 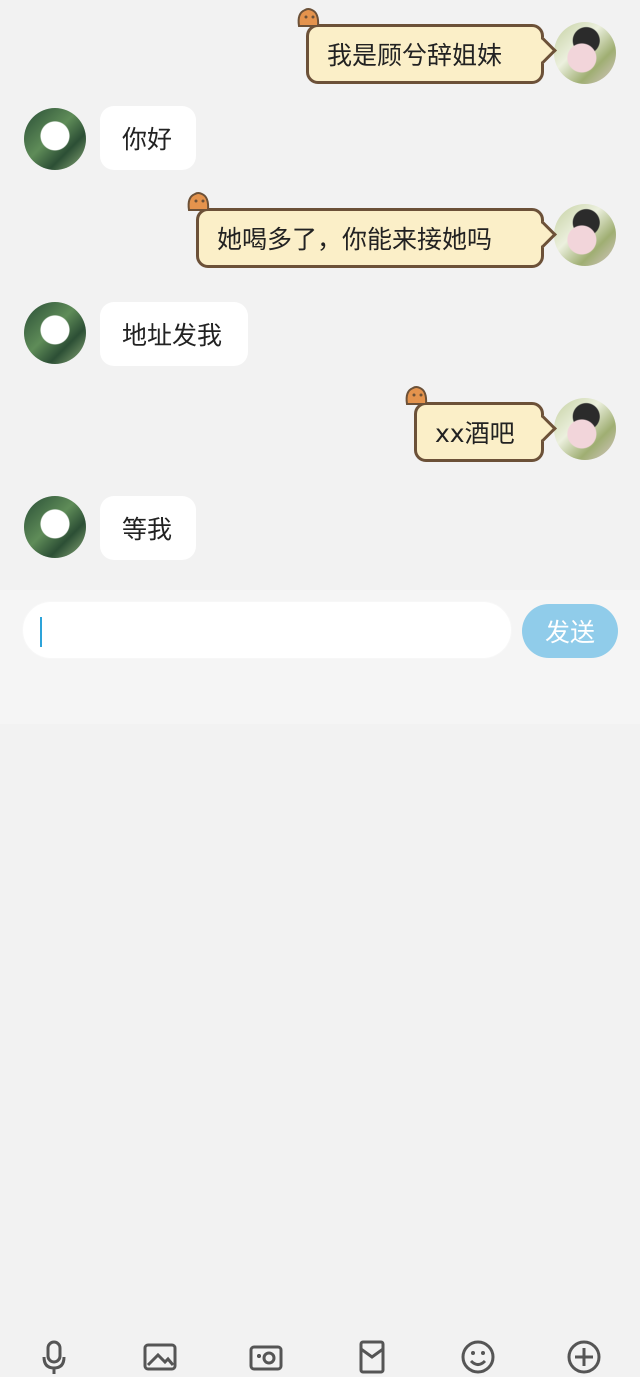 What do you see at coordinates (415, 55) in the screenshot?
I see `message-text: 我是顾兮辞姐妹` at bounding box center [415, 55].